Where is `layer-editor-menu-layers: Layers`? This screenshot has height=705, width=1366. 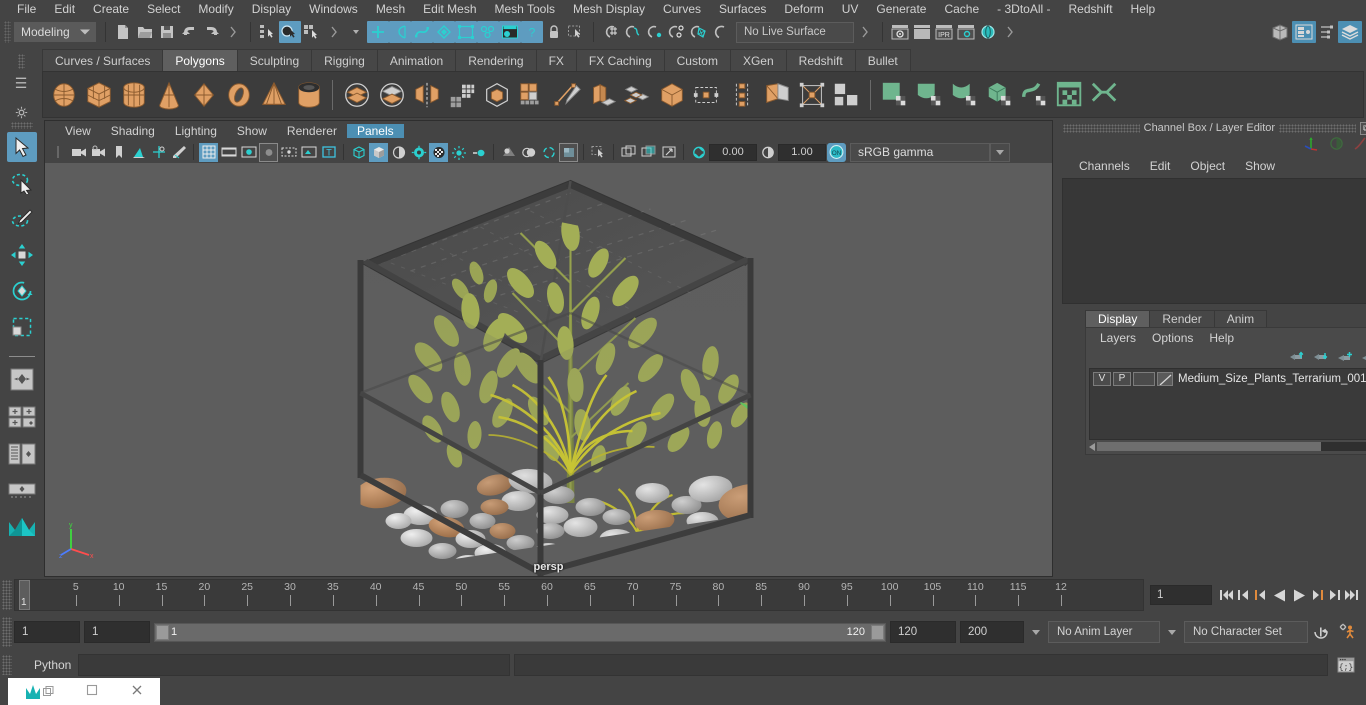 layer-editor-menu-layers: Layers is located at coordinates (1118, 338).